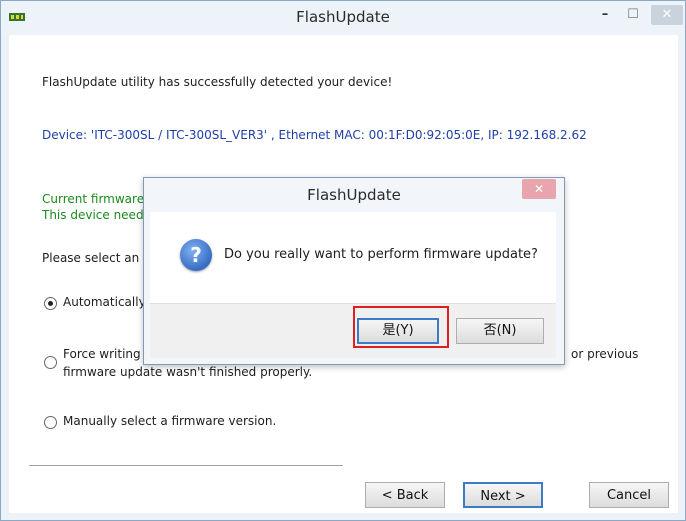 The image size is (686, 521). Describe the element at coordinates (667, 15) in the screenshot. I see `close-button: ✕` at that location.